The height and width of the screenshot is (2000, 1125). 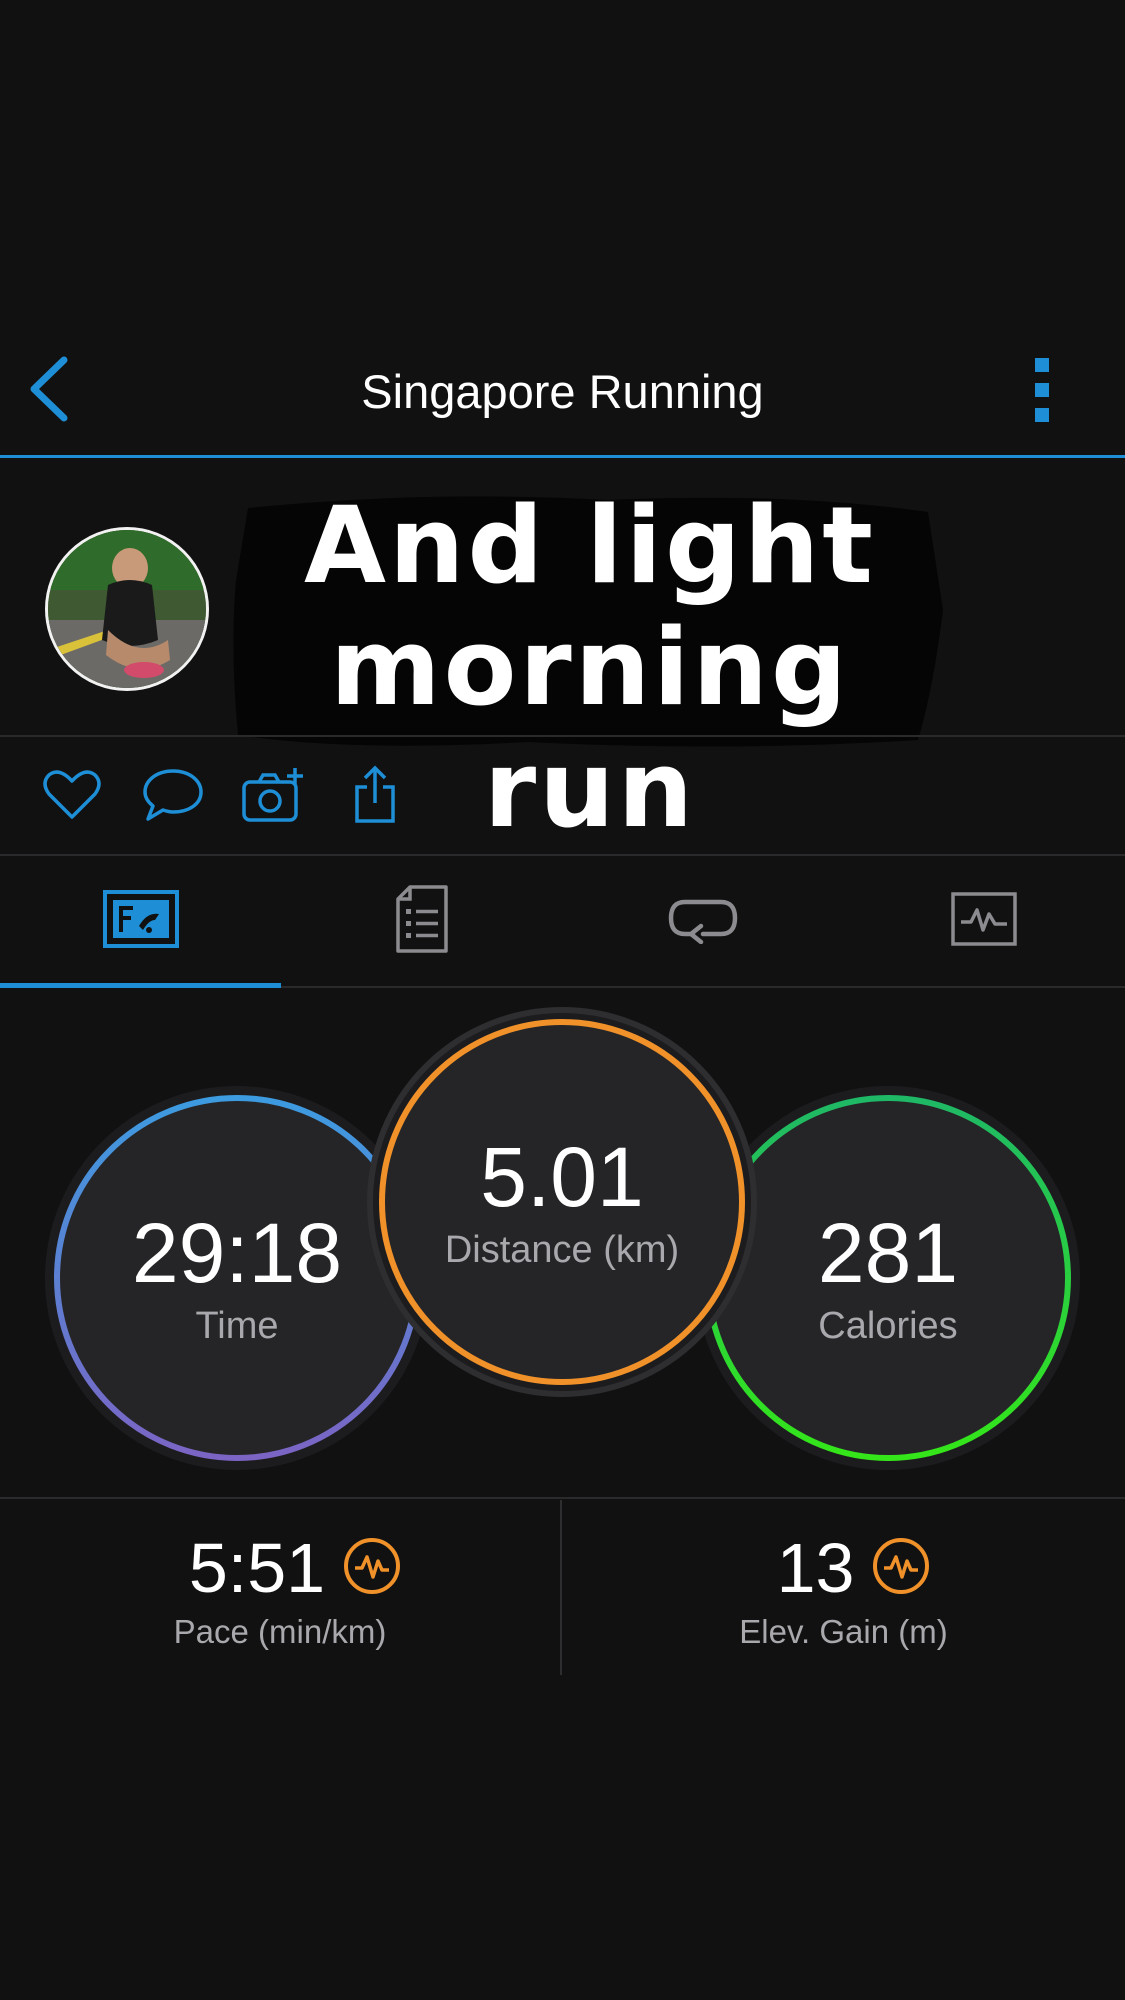 What do you see at coordinates (140, 985) in the screenshot?
I see `active-tab-indicator` at bounding box center [140, 985].